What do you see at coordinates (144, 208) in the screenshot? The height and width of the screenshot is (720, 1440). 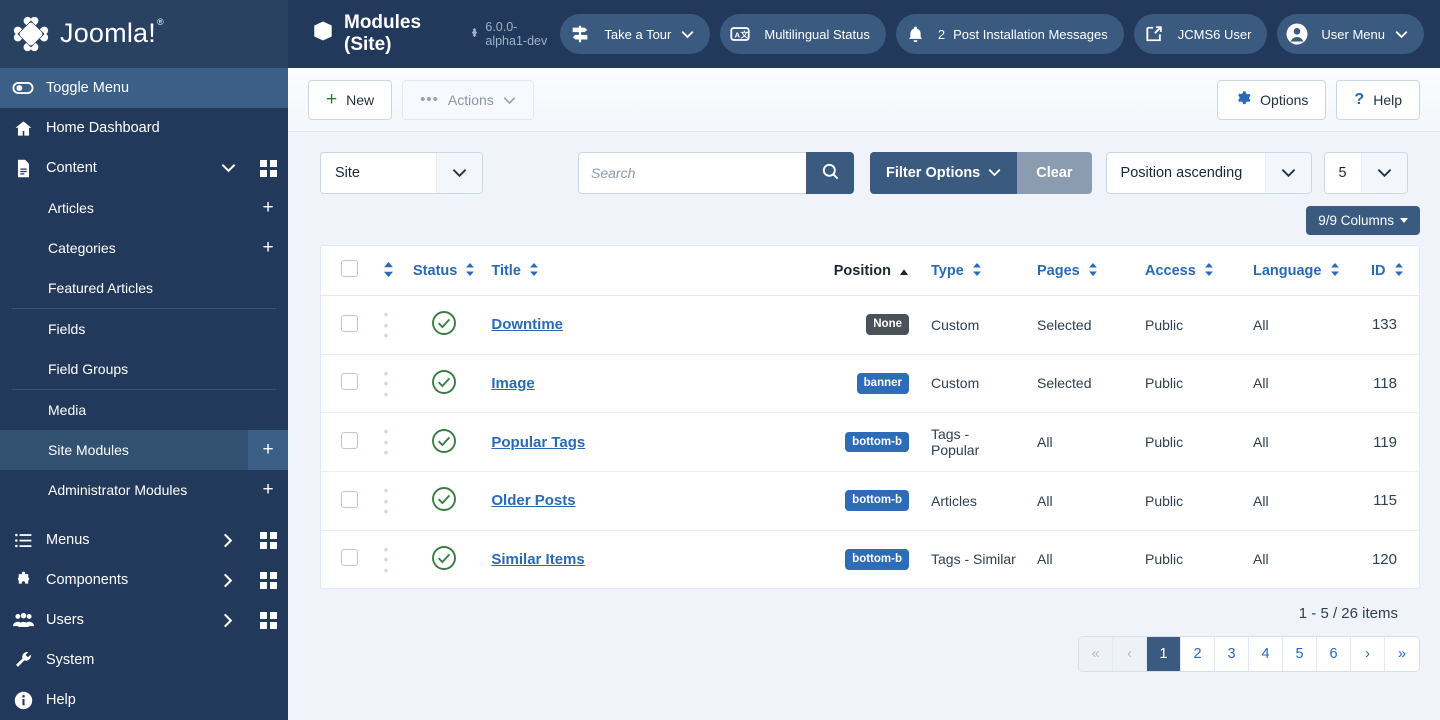 I see `sidebar-item-articles: Articles +` at bounding box center [144, 208].